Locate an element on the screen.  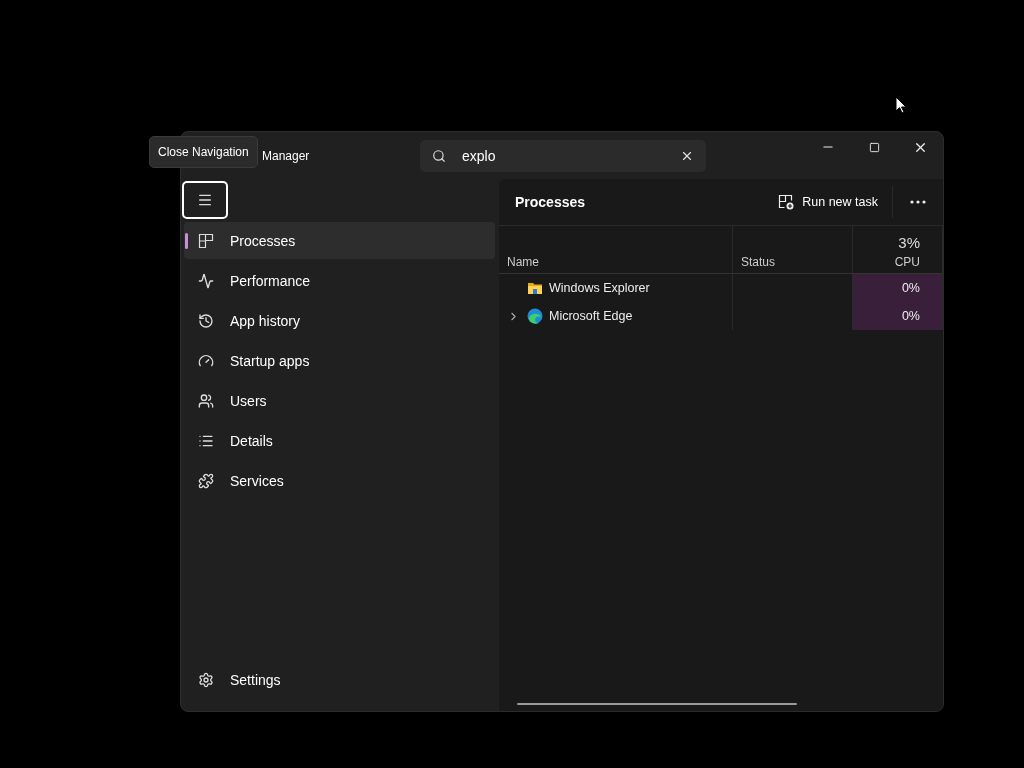
users-icon is located at coordinates (206, 400).